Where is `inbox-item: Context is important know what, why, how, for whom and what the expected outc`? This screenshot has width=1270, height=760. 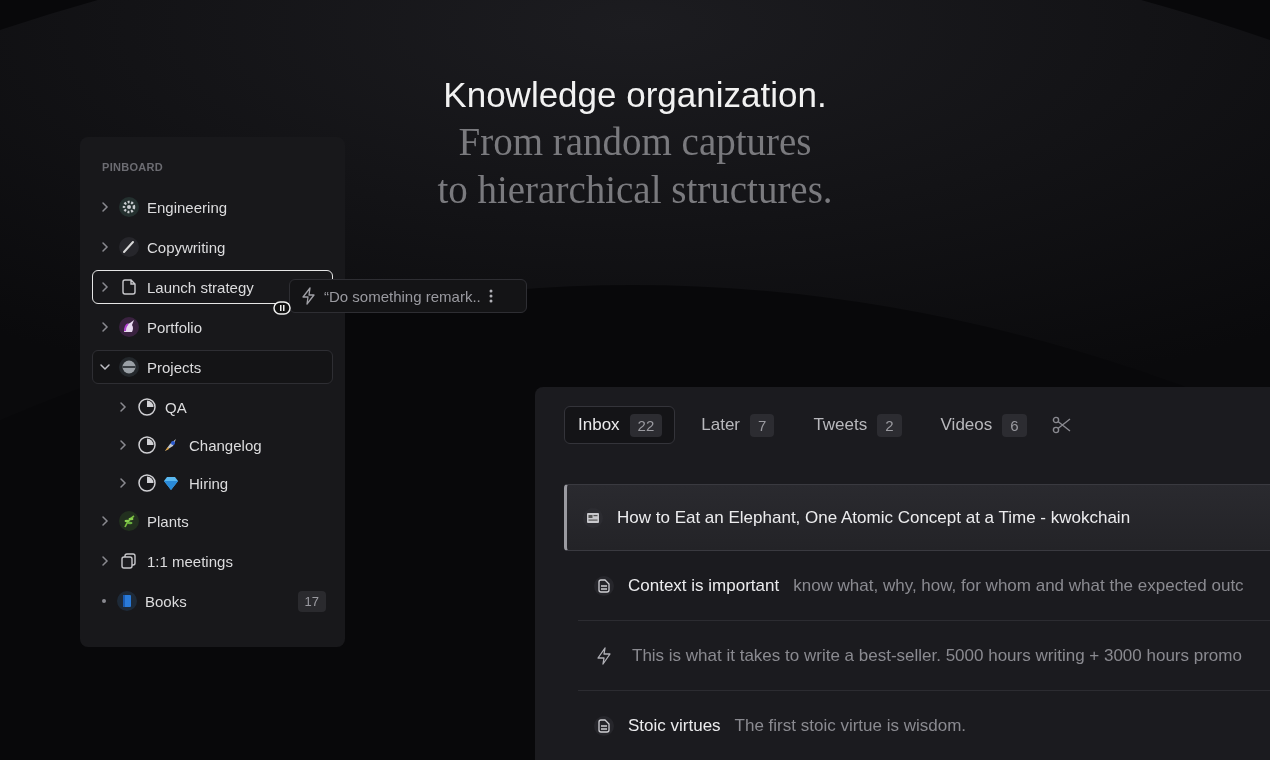 inbox-item: Context is important know what, why, how, for whom and what the expected outc is located at coordinates (924, 586).